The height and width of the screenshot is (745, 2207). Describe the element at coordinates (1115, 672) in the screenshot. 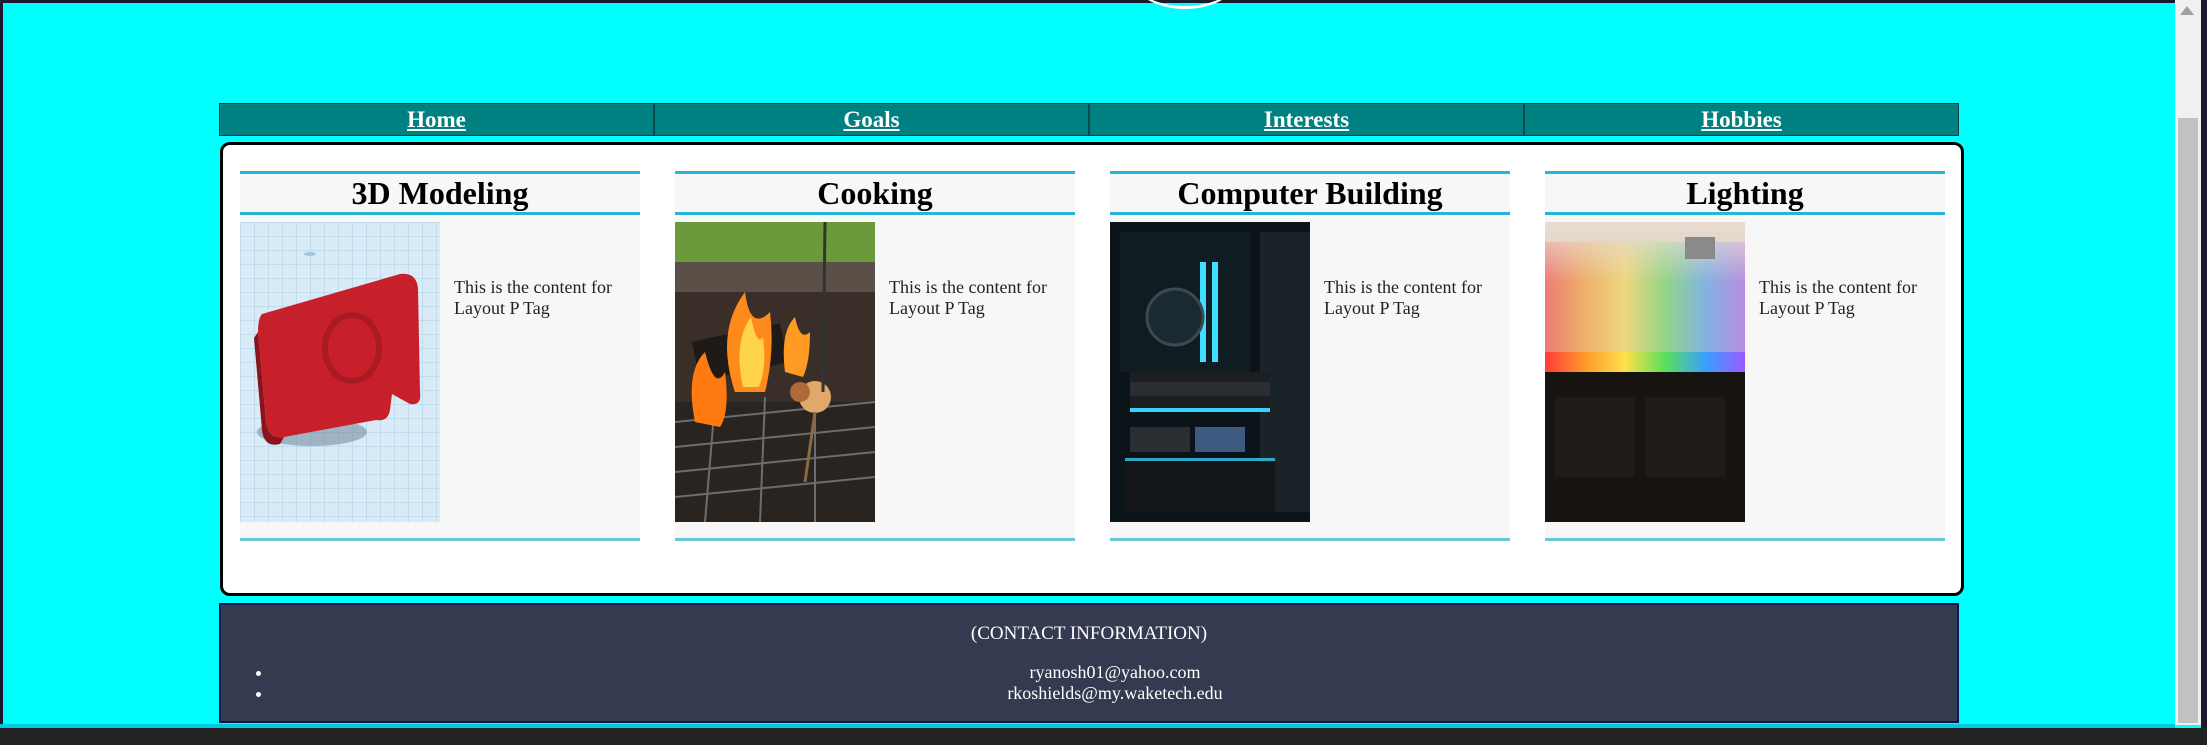

I see `contact-email: ryanosh01@yahoo.com` at that location.